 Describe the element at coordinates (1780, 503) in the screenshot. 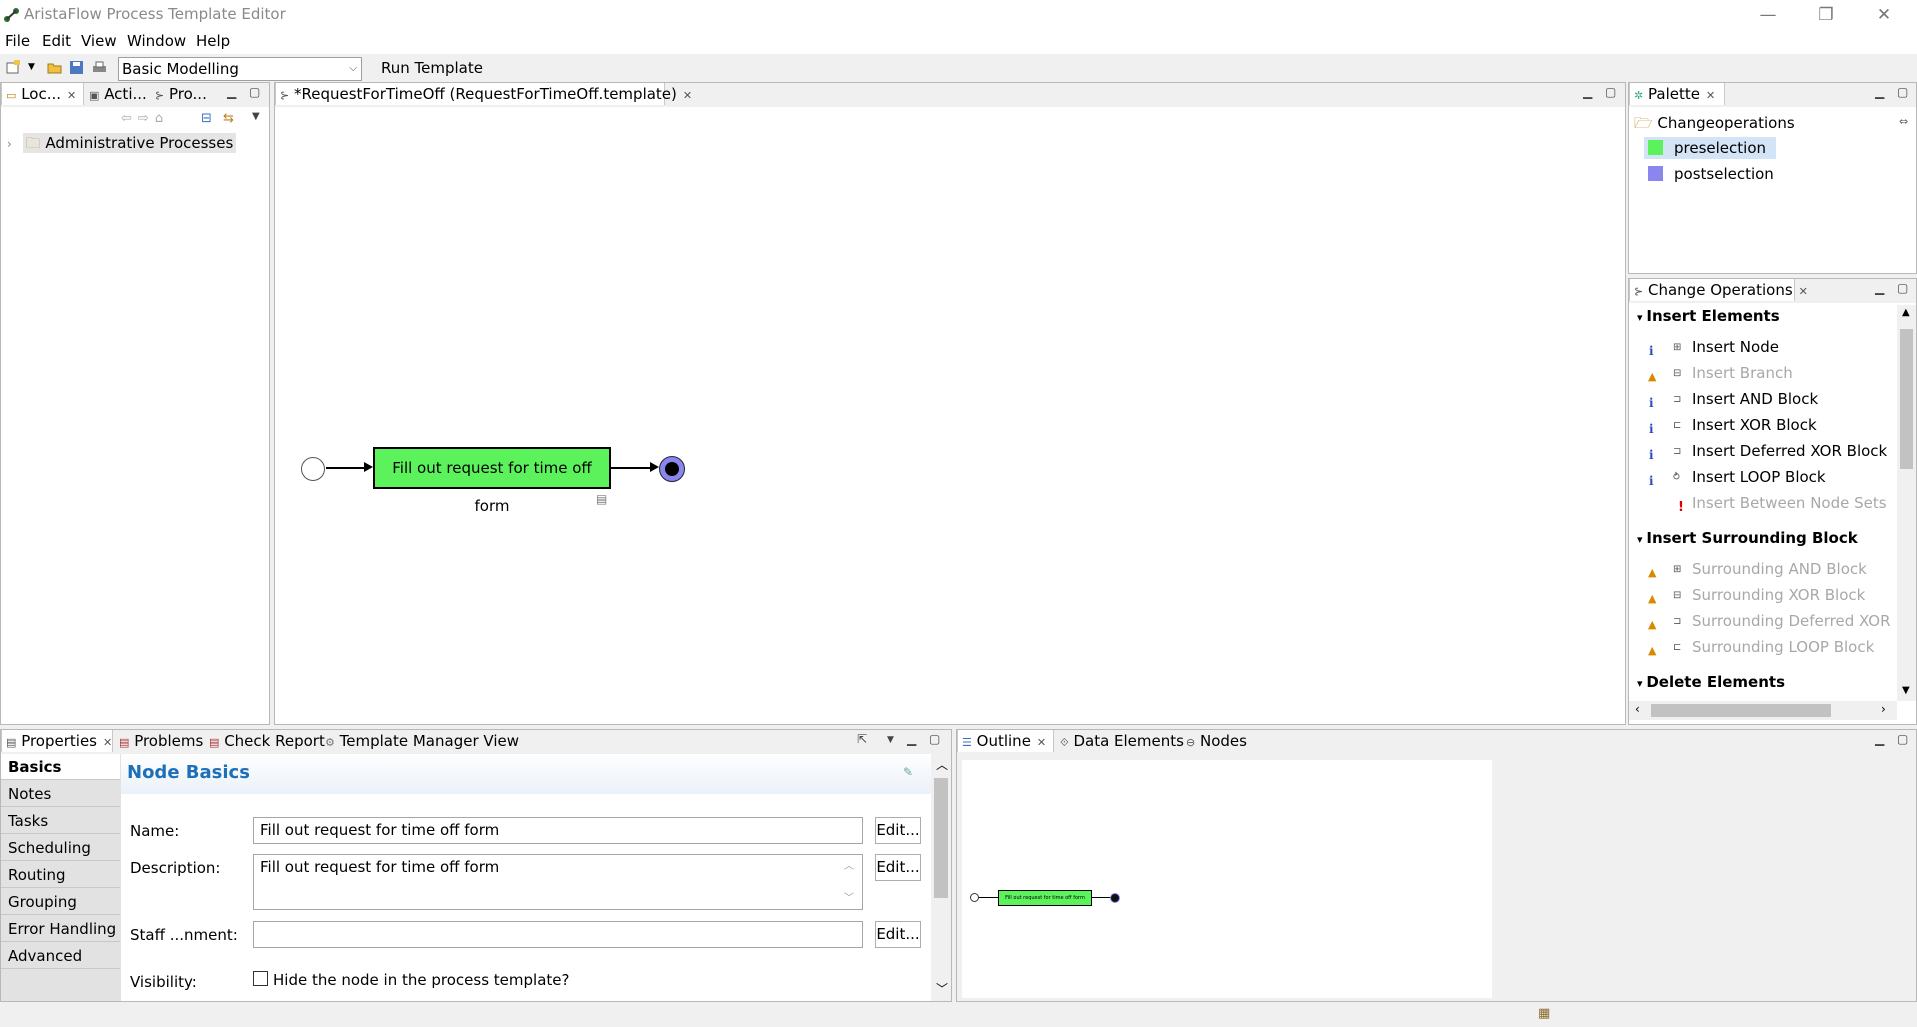

I see `change-op-item: Insert Between Node Sets` at that location.